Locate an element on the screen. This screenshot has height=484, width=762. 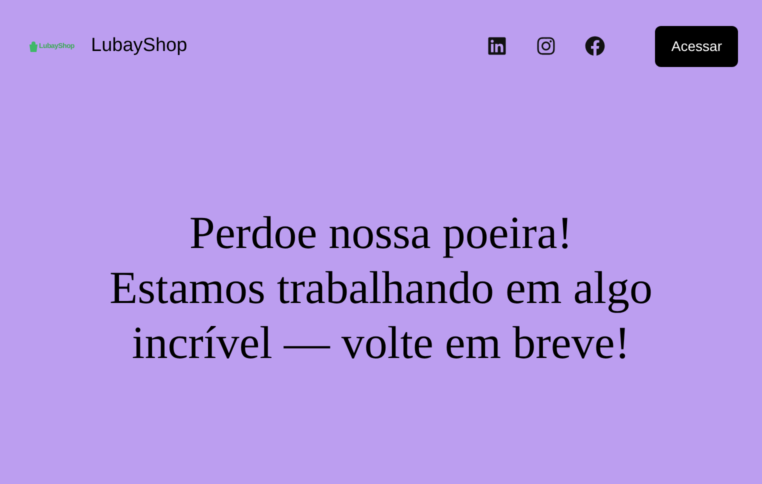
linkedin-icon is located at coordinates (497, 46).